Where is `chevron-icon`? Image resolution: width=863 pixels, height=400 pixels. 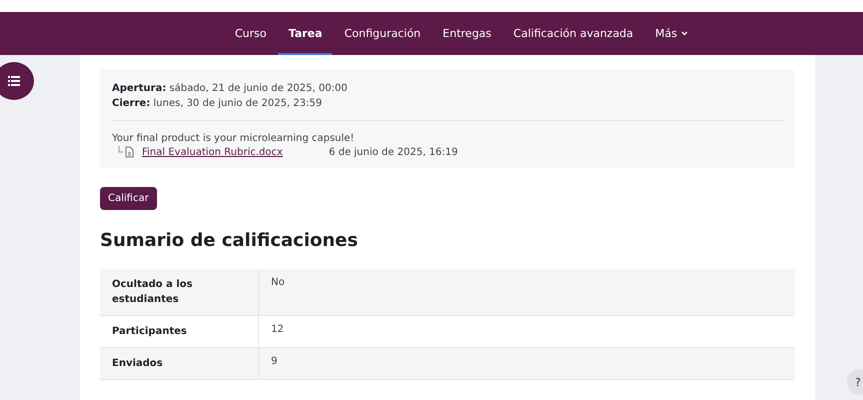 chevron-icon is located at coordinates (684, 33).